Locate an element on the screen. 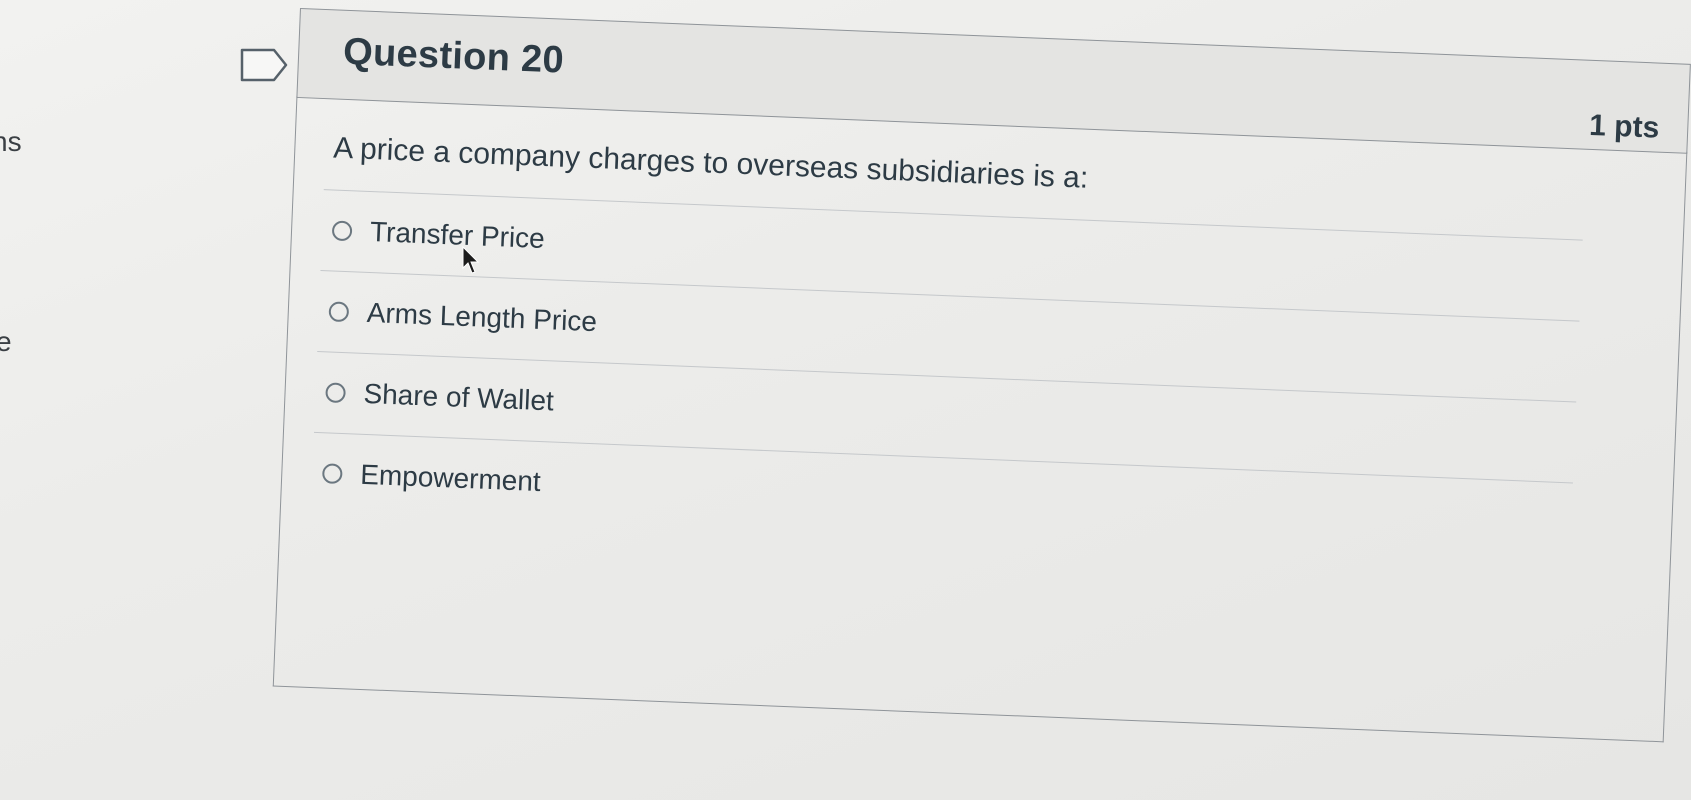  question-points: 1 pts is located at coordinates (1624, 126).